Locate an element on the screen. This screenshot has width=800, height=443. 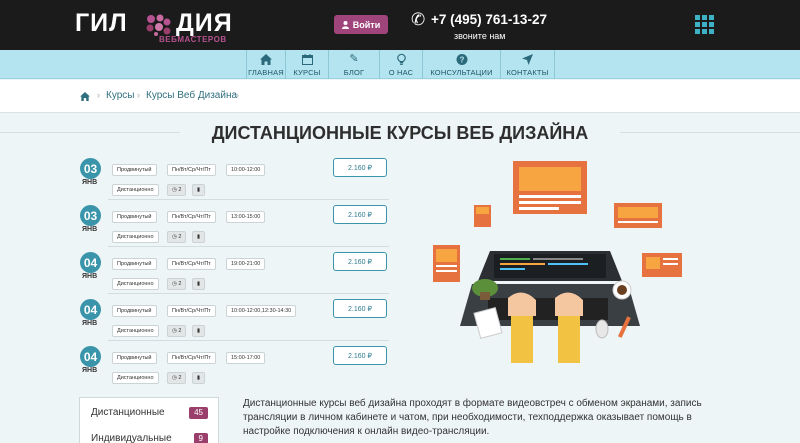
nav-label: БЛОГ is located at coordinates (354, 72).